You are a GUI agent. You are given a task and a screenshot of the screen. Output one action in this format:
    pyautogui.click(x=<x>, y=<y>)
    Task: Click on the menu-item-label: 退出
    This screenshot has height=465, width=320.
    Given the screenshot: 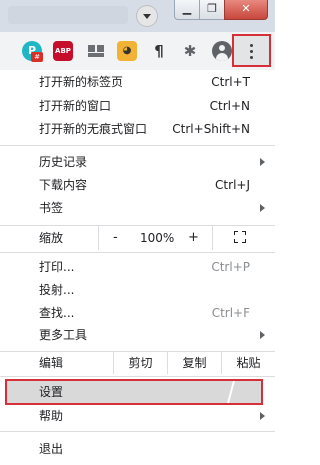 What is the action you would take?
    pyautogui.click(x=51, y=449)
    